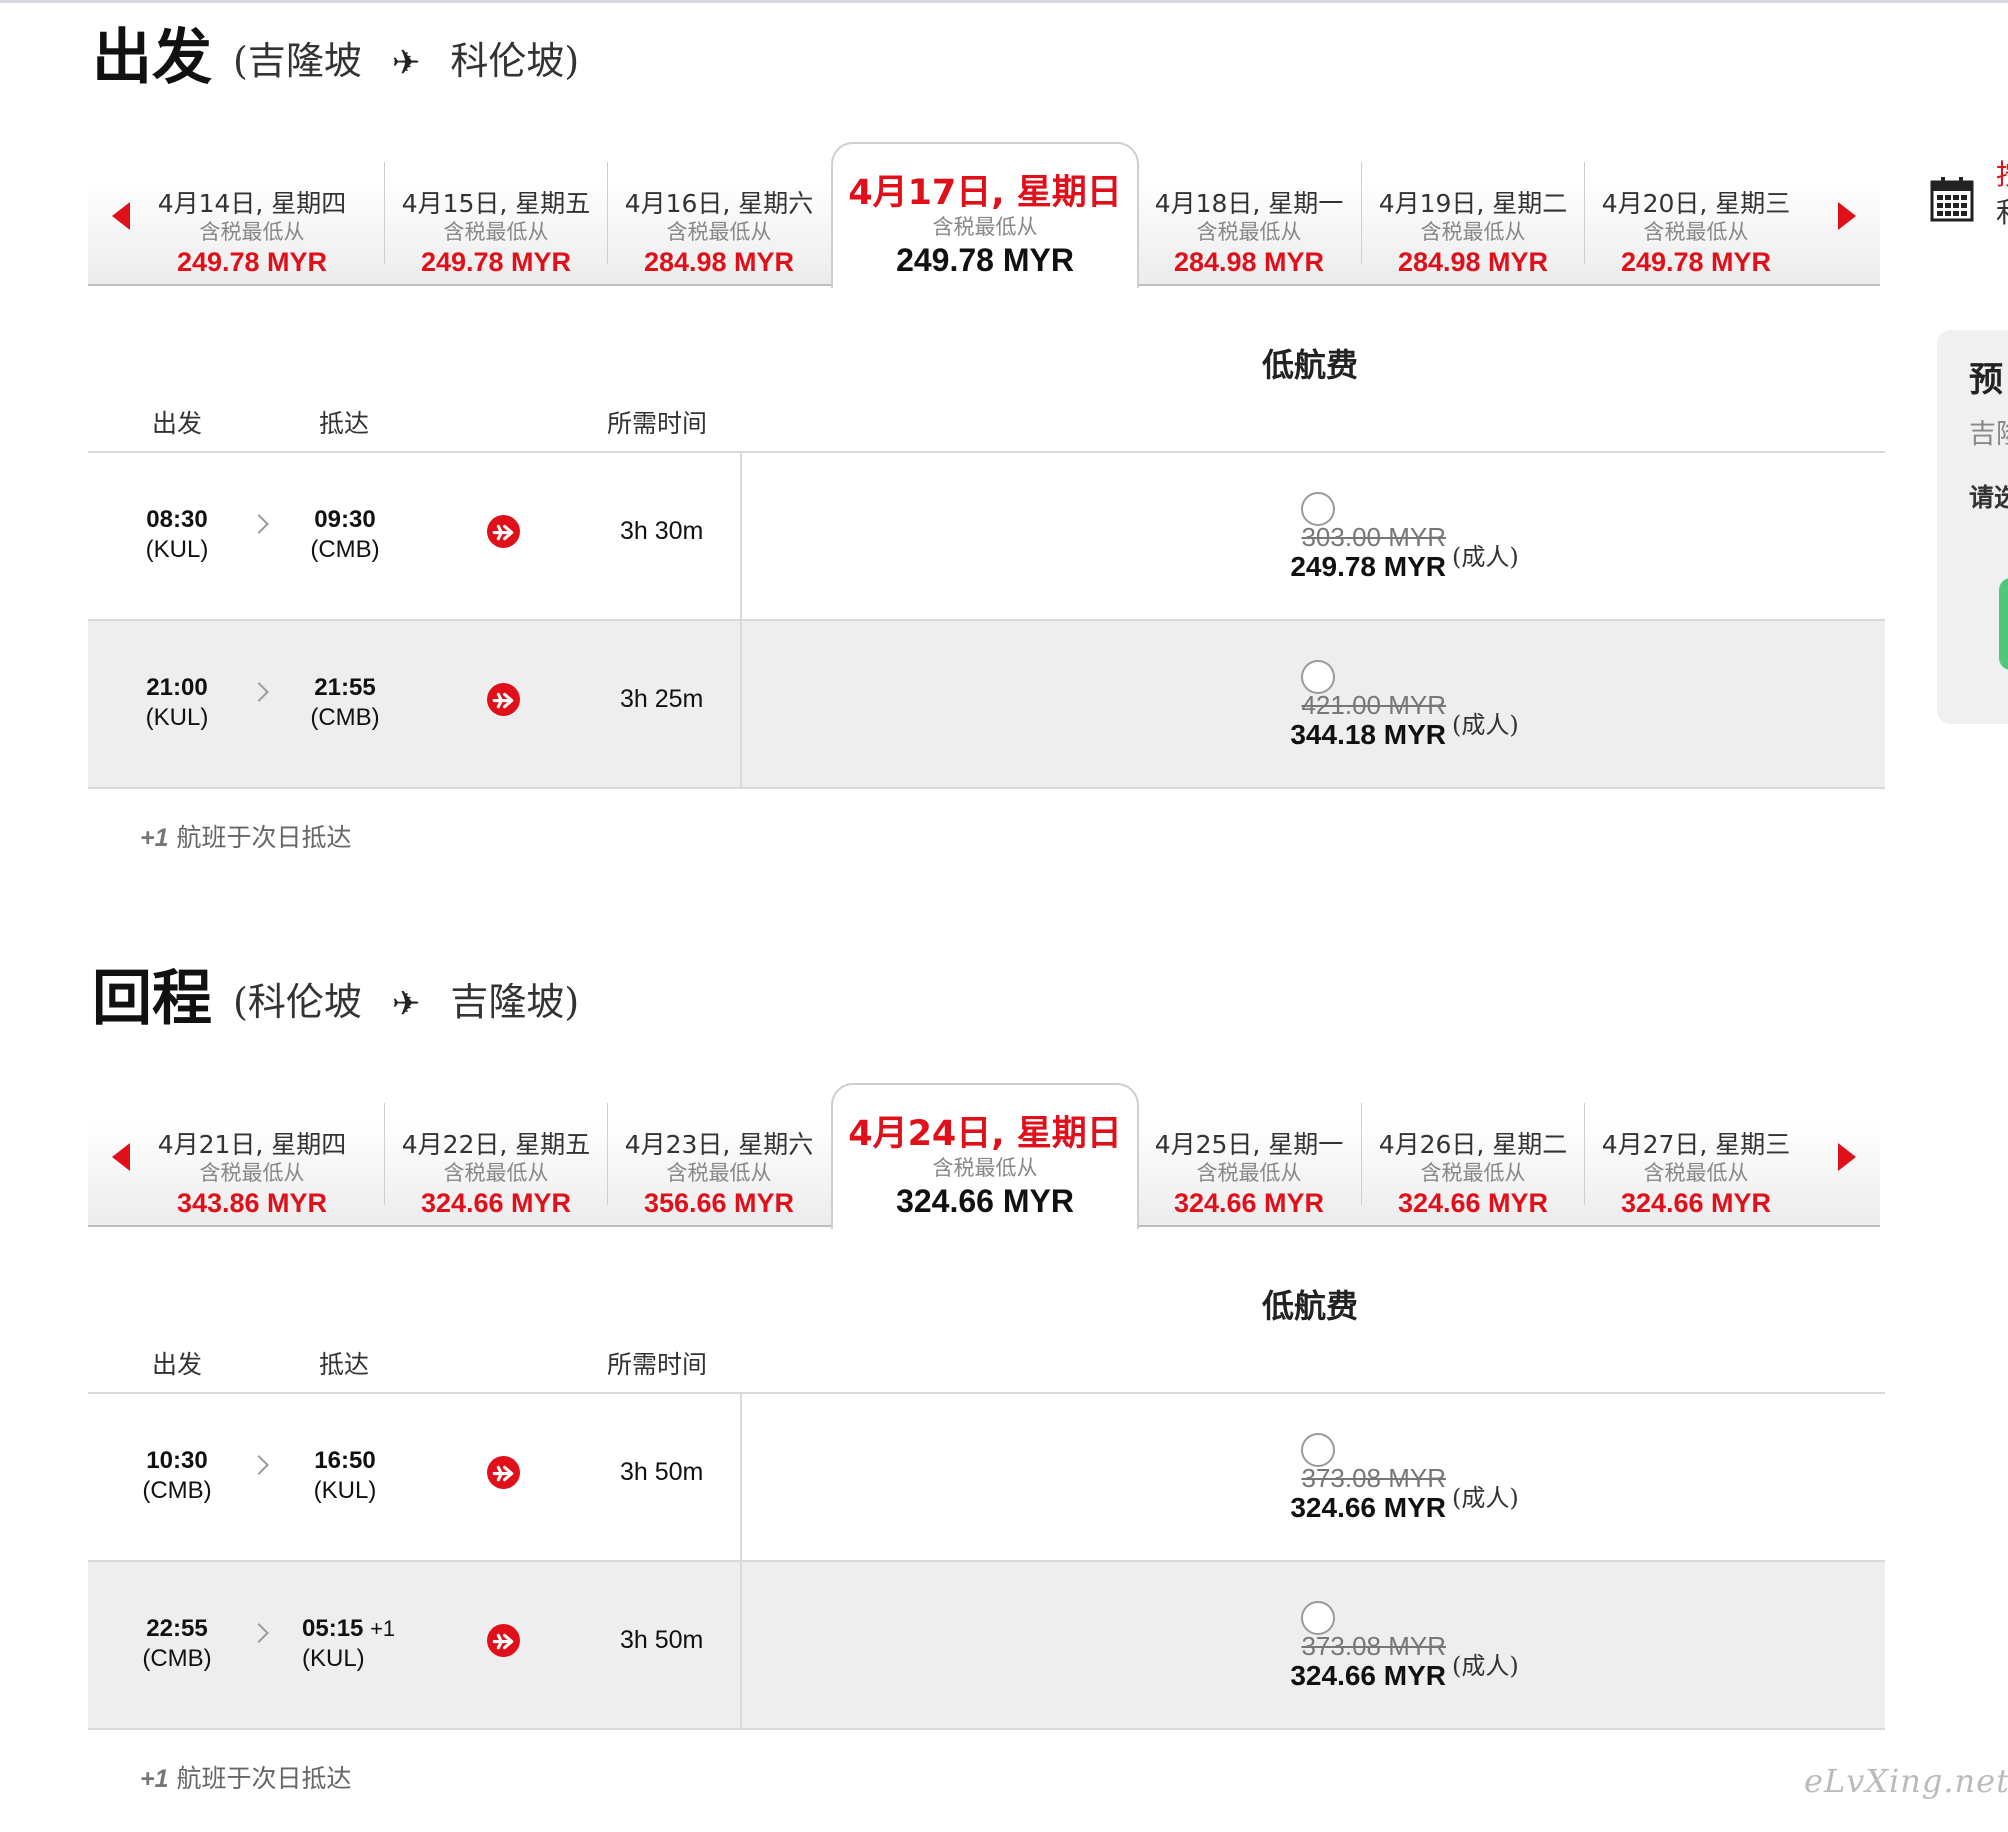 Image resolution: width=2008 pixels, height=1832 pixels. What do you see at coordinates (1473, 203) in the screenshot?
I see `date-label: 4月19日, 星期二` at bounding box center [1473, 203].